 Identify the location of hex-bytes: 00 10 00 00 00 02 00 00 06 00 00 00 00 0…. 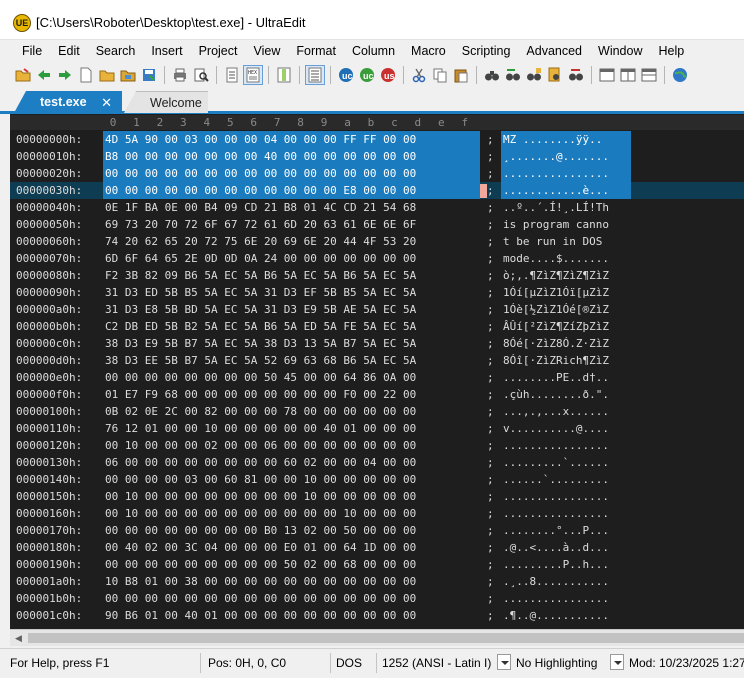
(291, 445).